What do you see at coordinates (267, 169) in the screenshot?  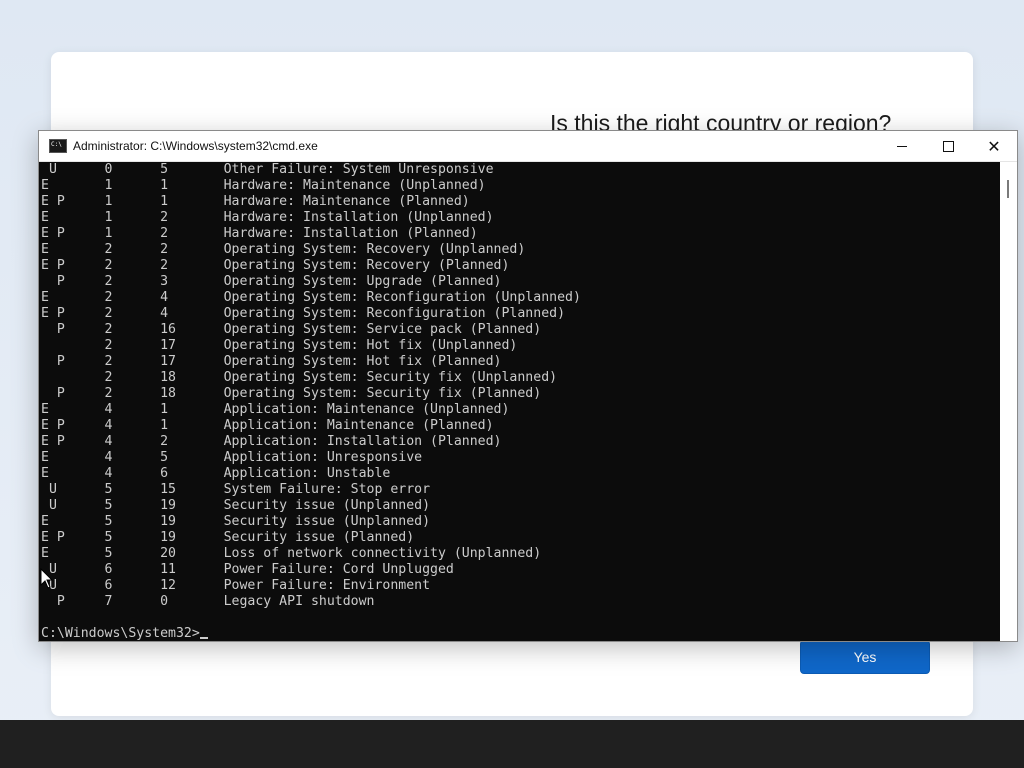 I see `console-line: U 0 5 Other Failure: System Unresponsive` at bounding box center [267, 169].